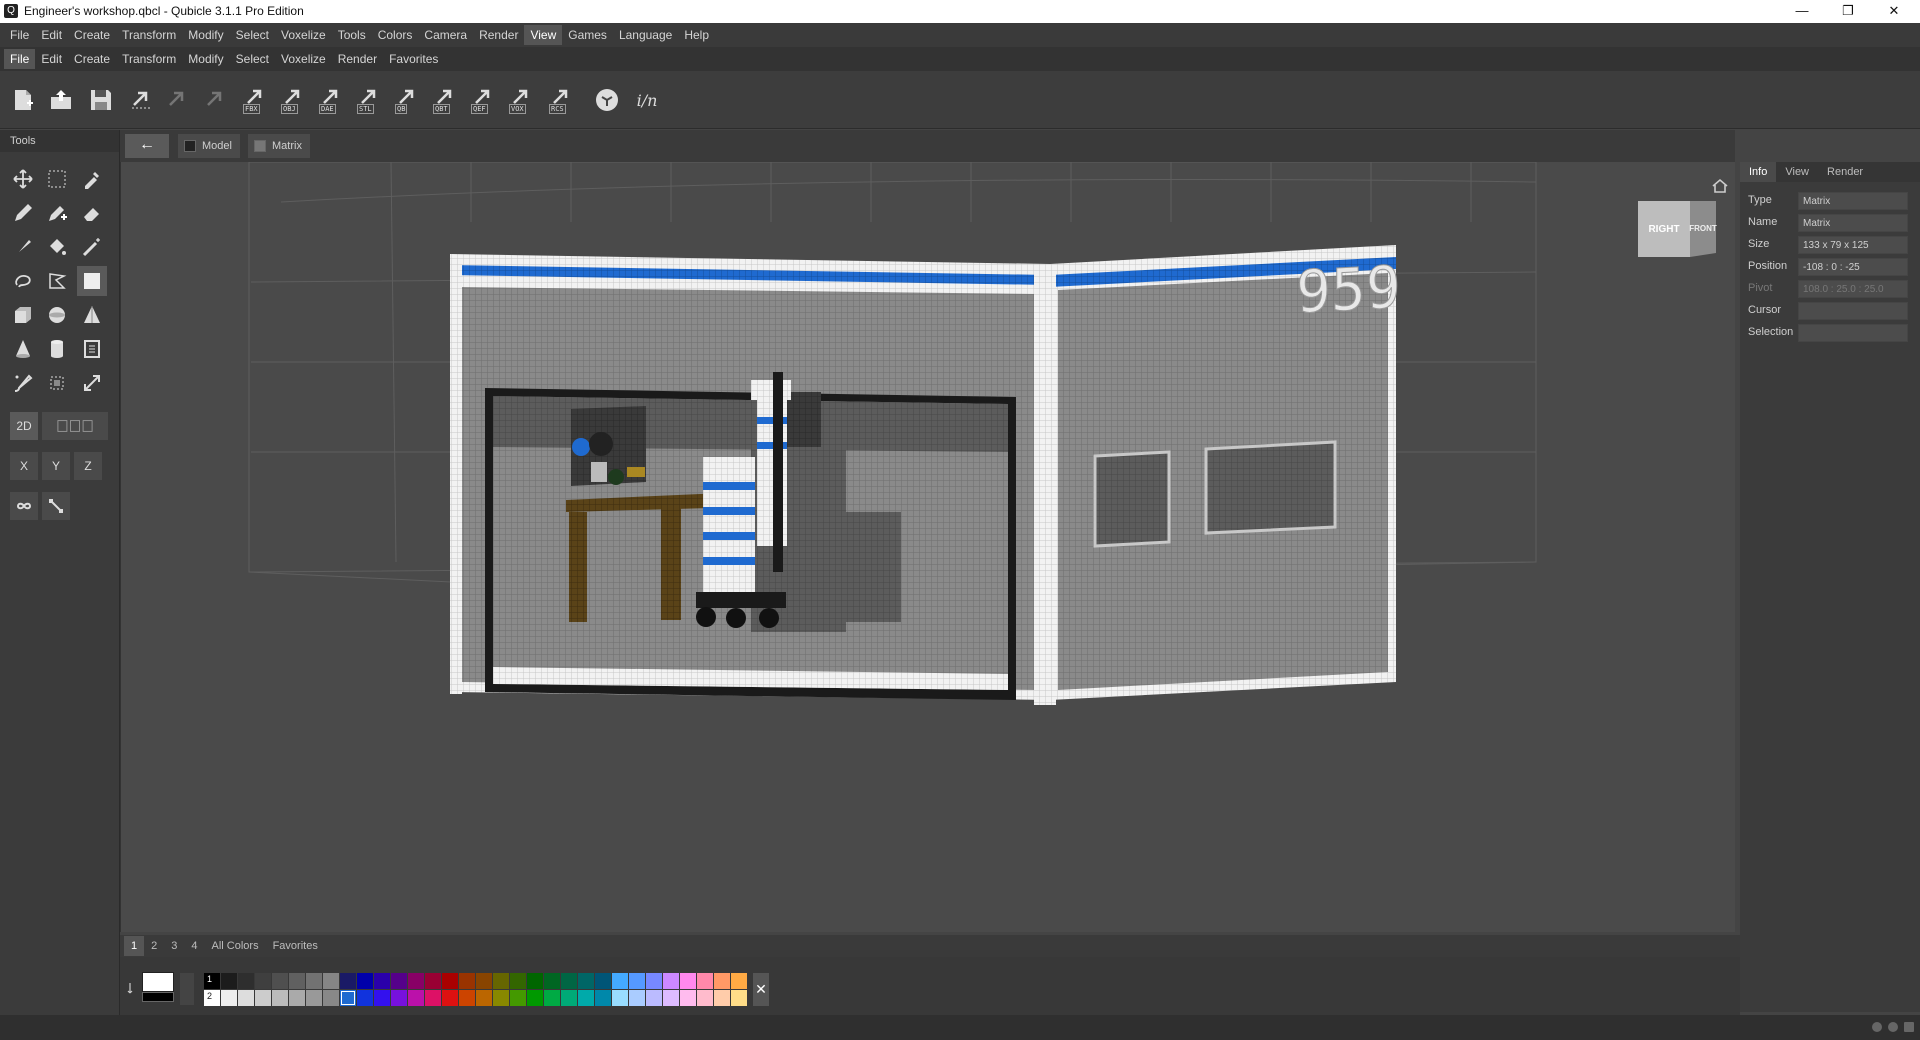 The width and height of the screenshot is (1920, 1040). Describe the element at coordinates (205, 59) in the screenshot. I see `submenu-modify: Modify` at that location.